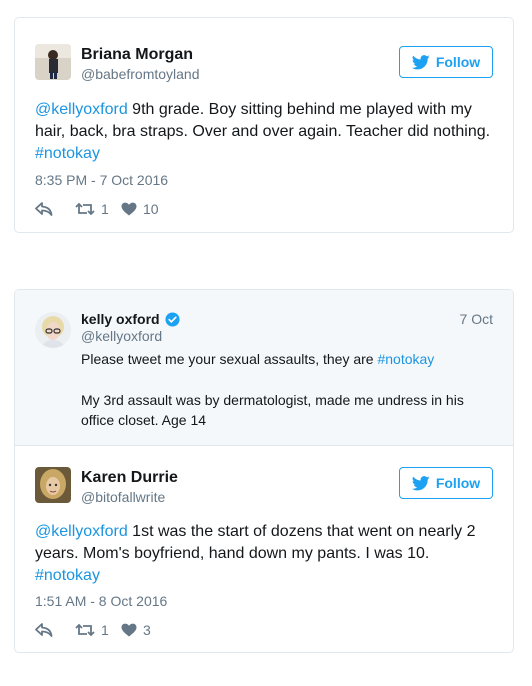 This screenshot has height=686, width=532. I want to click on tweet-actions: 1 3, so click(93, 630).